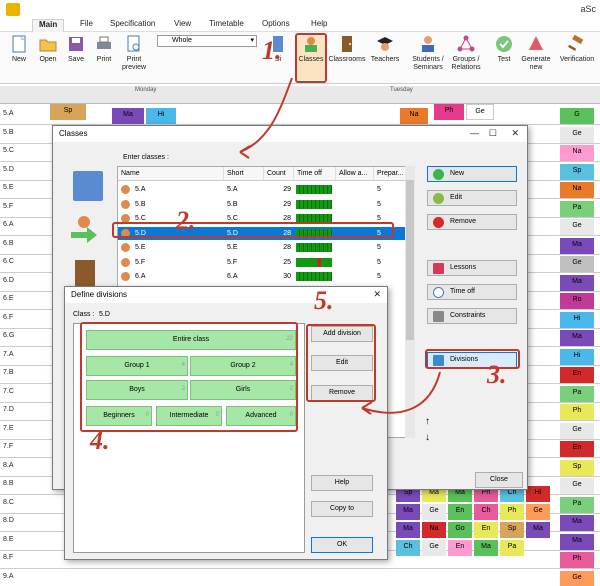  I want to click on annotation-step-1: 1., so click(272, 50).